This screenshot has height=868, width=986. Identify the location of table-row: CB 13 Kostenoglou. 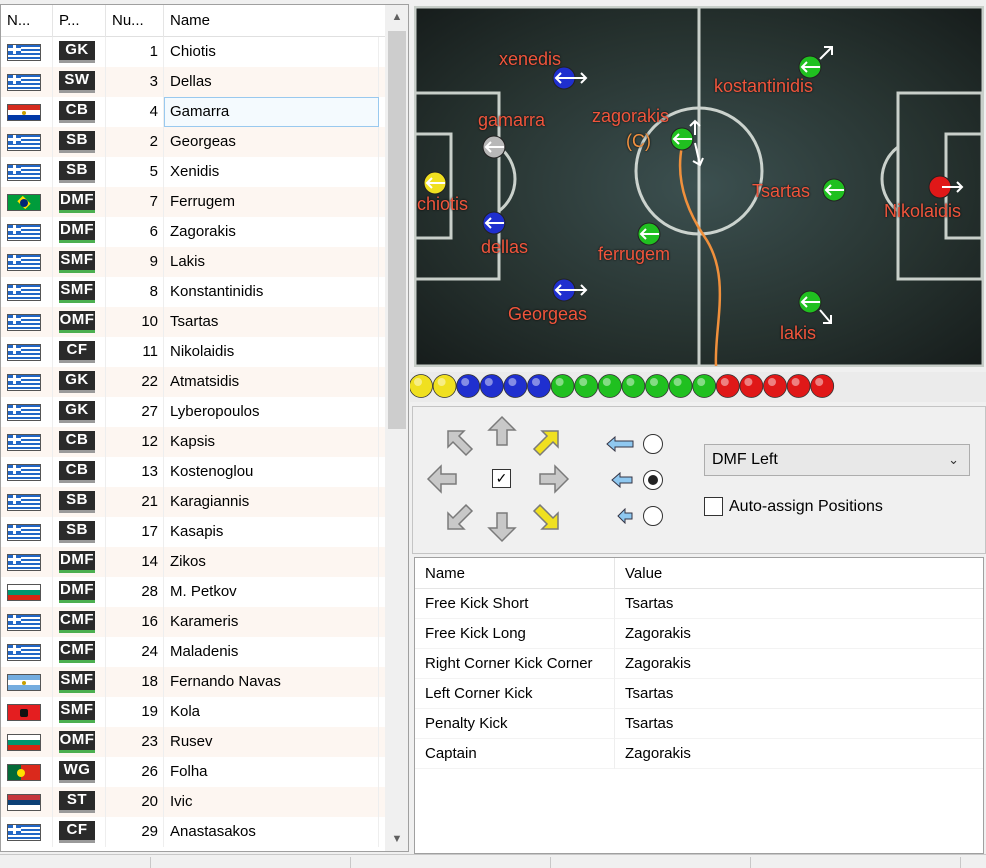
(193, 472).